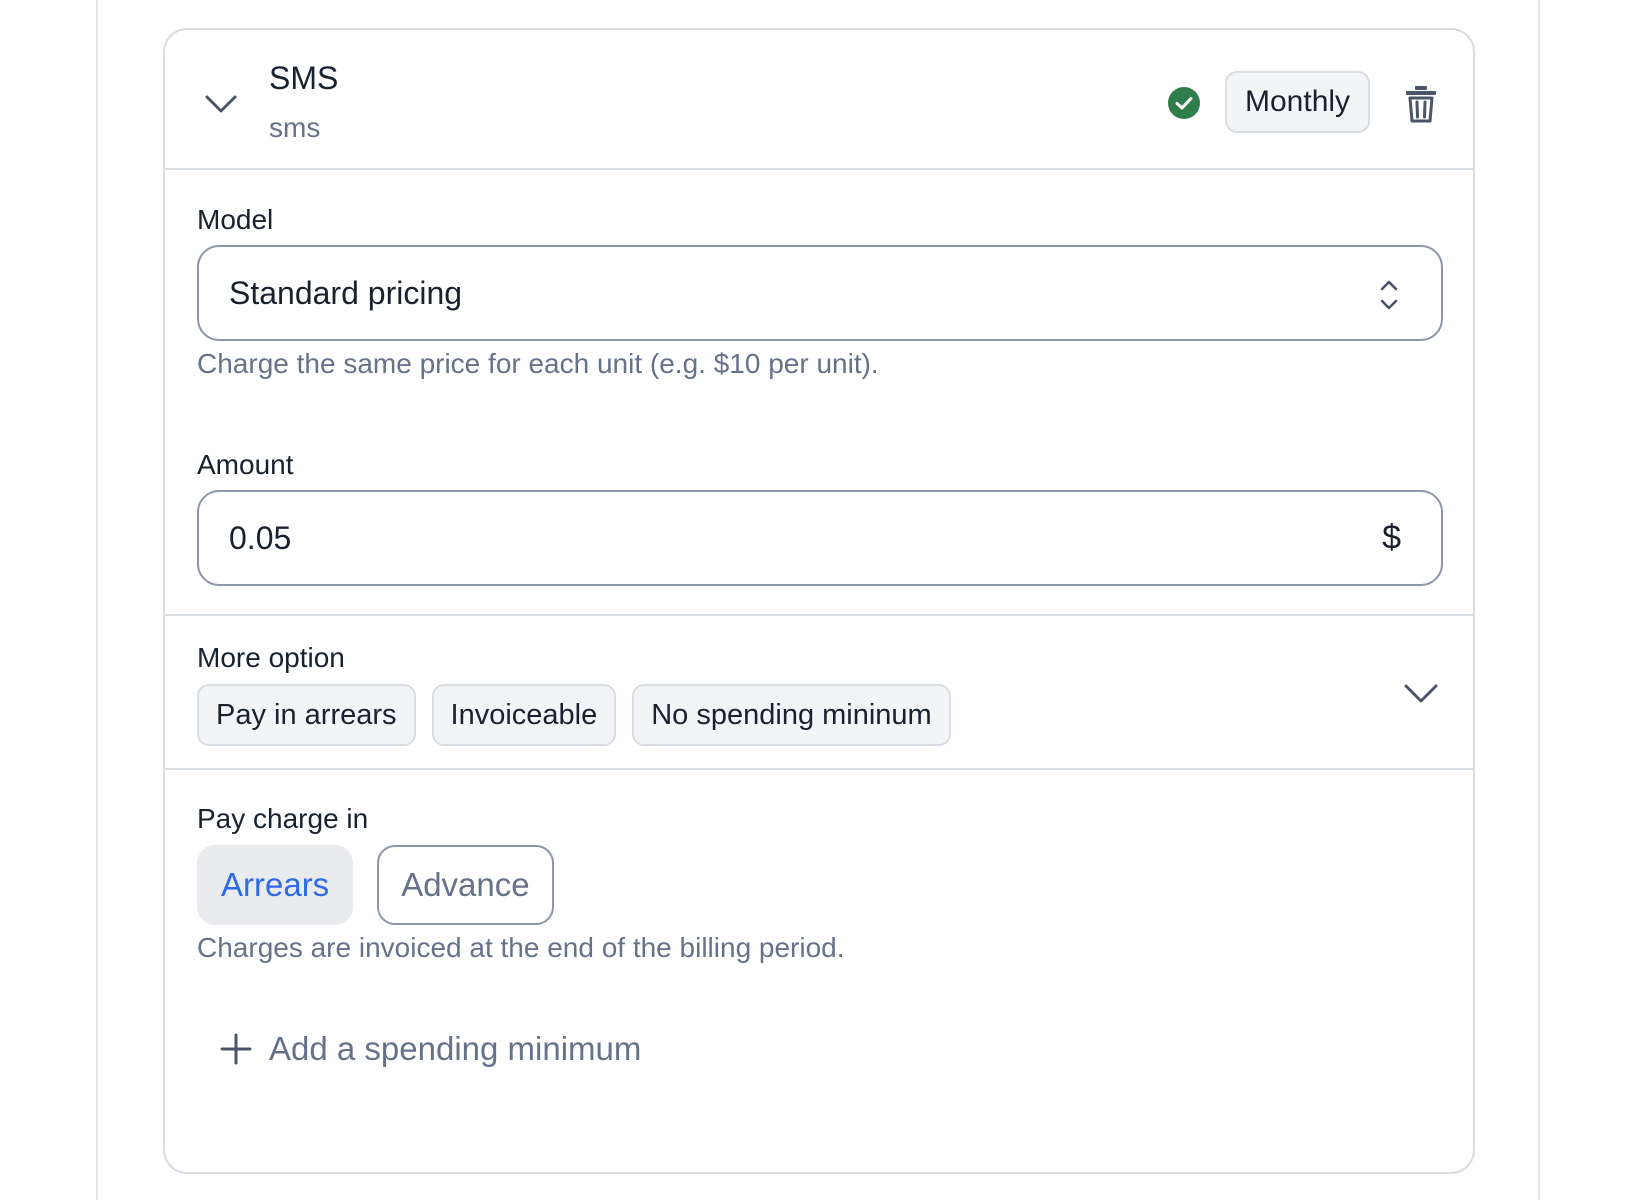  I want to click on model-label: Model, so click(235, 219).